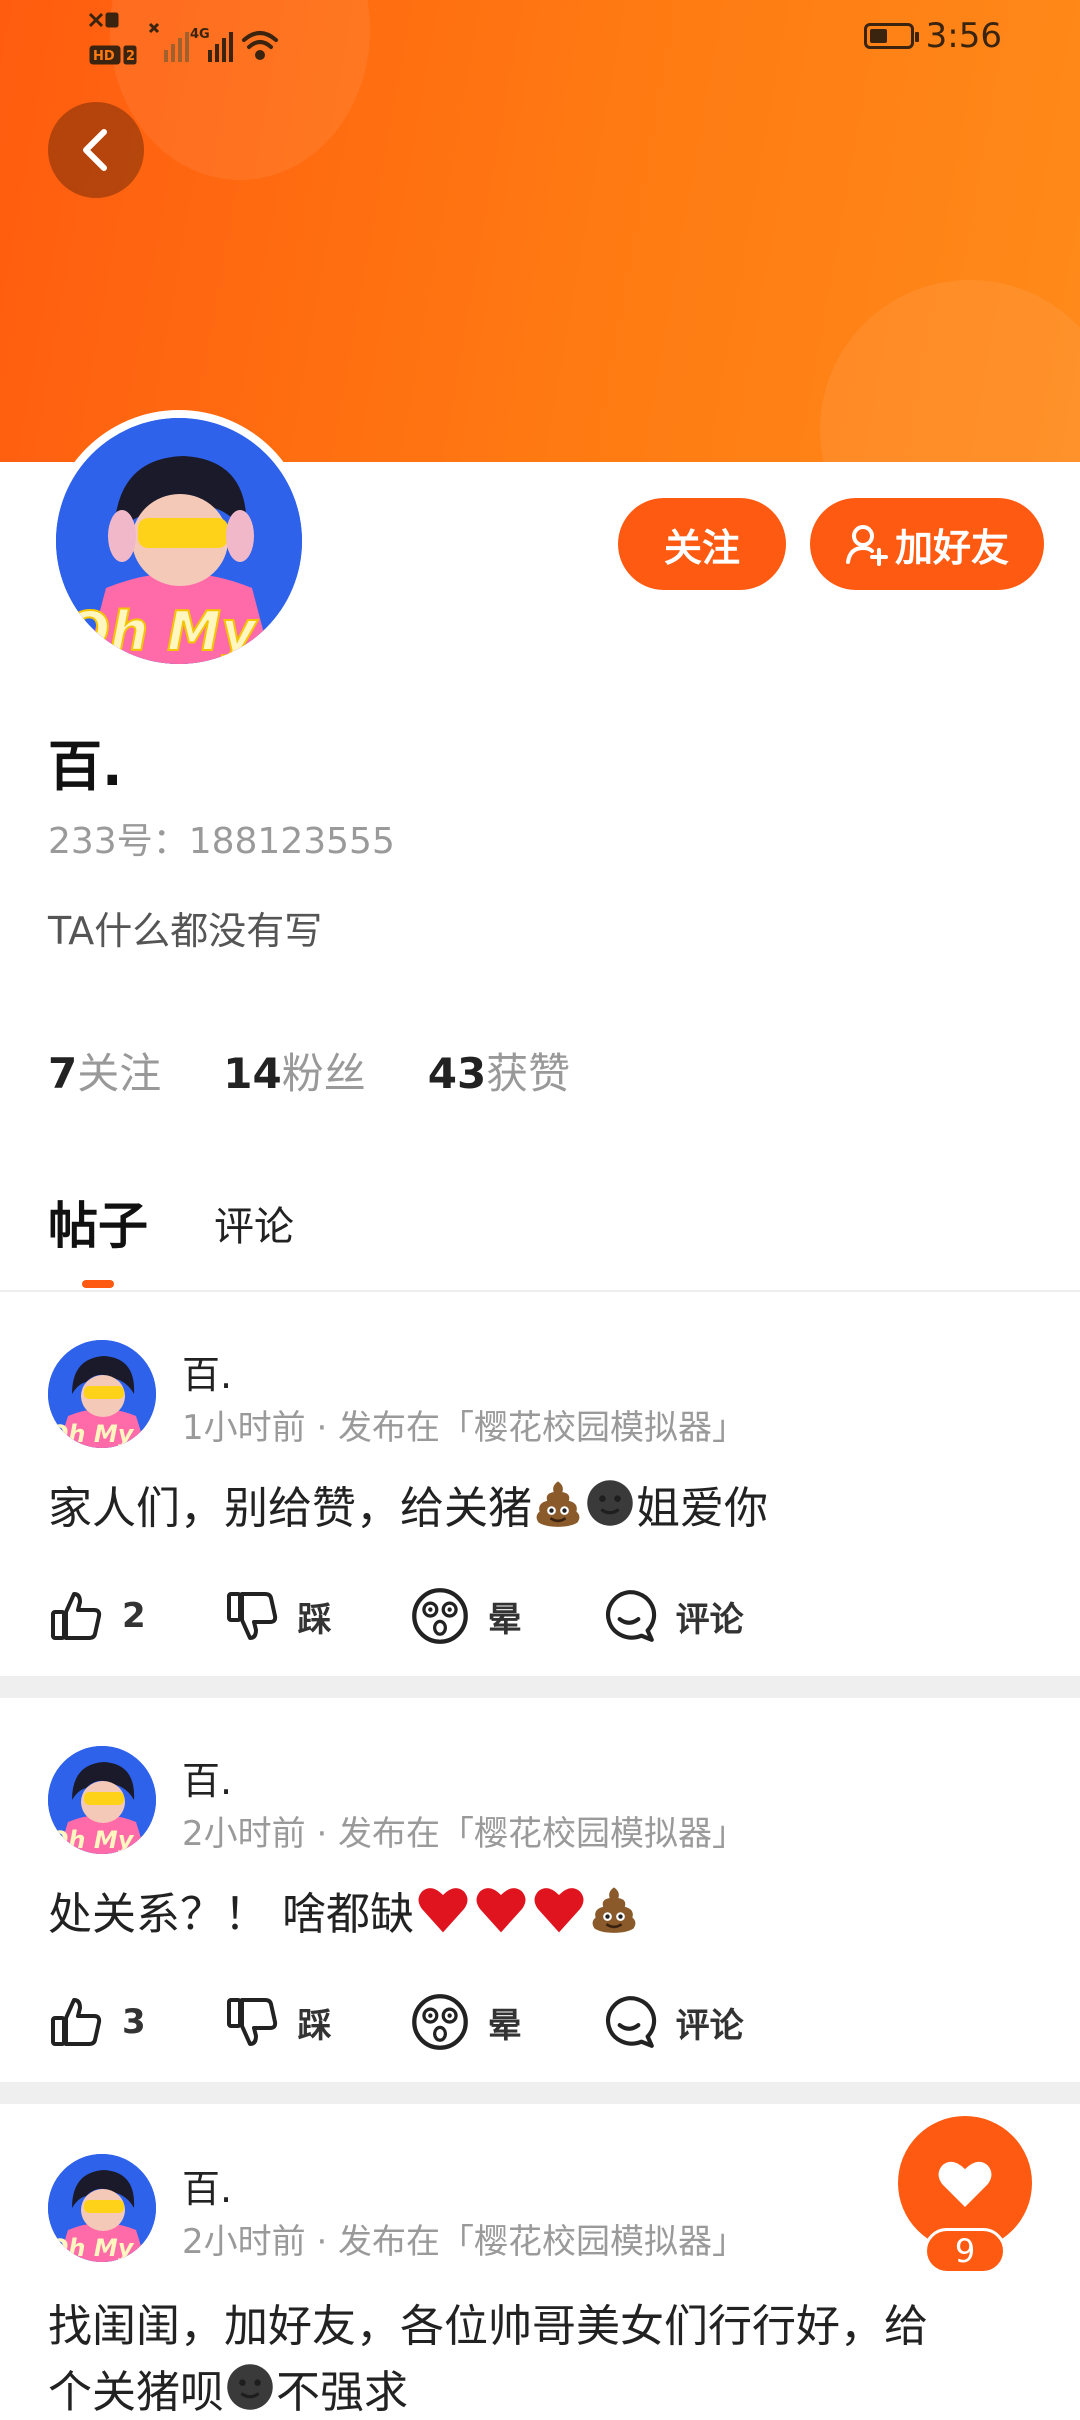 This screenshot has width=1080, height=2420. I want to click on like-count: 2, so click(134, 1616).